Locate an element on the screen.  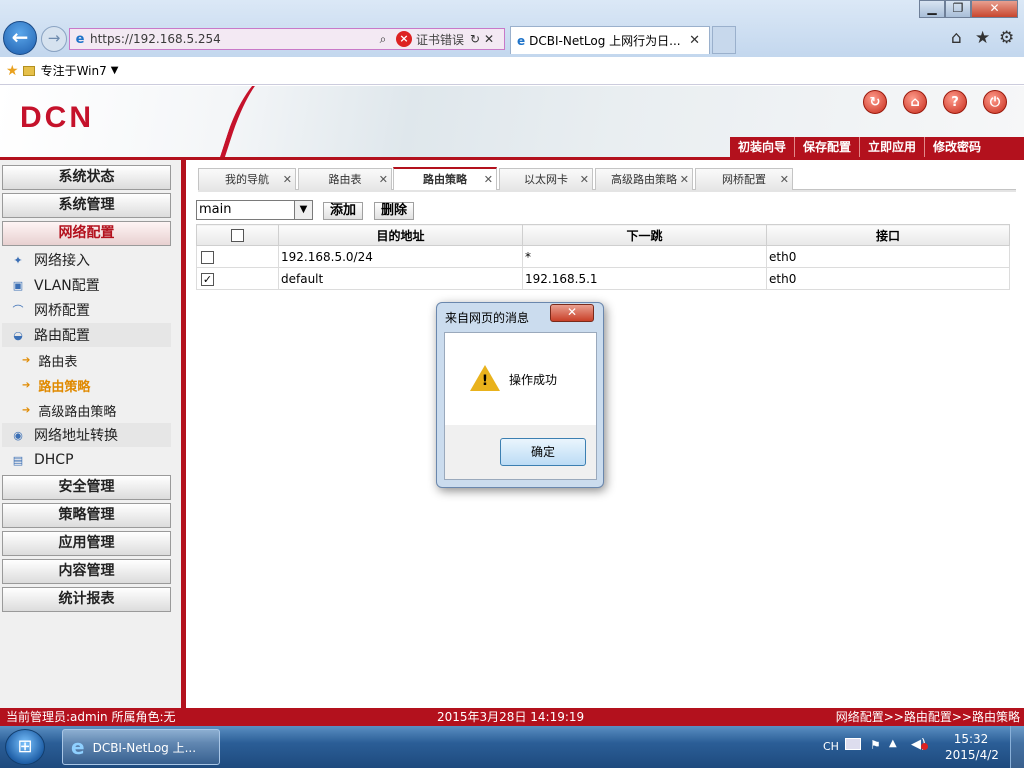
table-row: ✓ default 192.168.5.1 eth0 is located at coordinates (603, 278).